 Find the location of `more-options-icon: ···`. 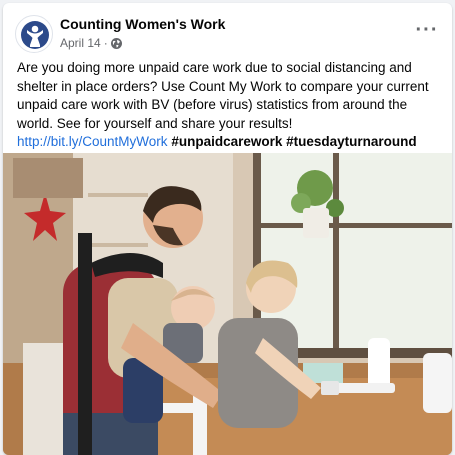

more-options-icon: ··· is located at coordinates (427, 30).